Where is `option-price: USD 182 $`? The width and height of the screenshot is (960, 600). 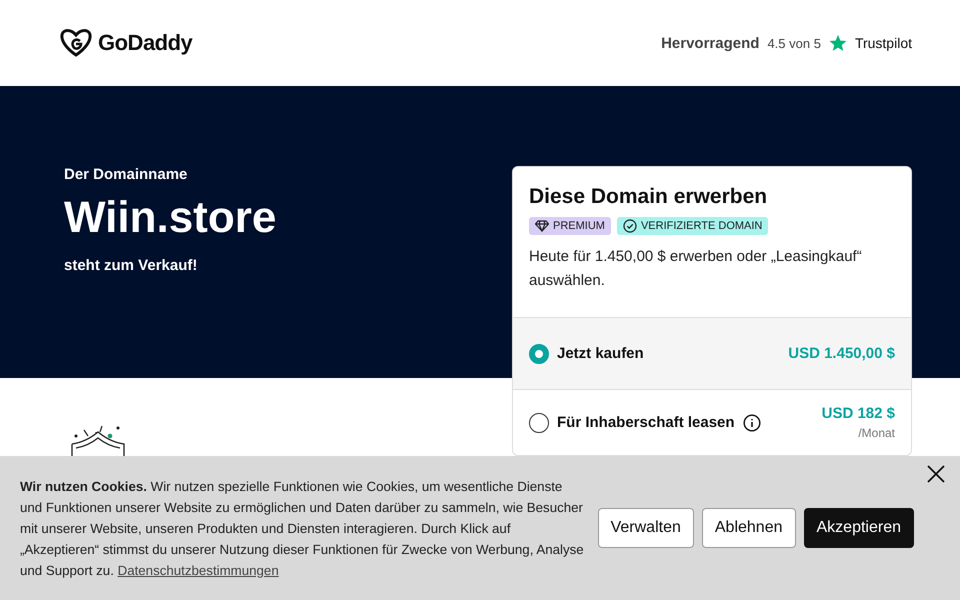 option-price: USD 182 $ is located at coordinates (858, 413).